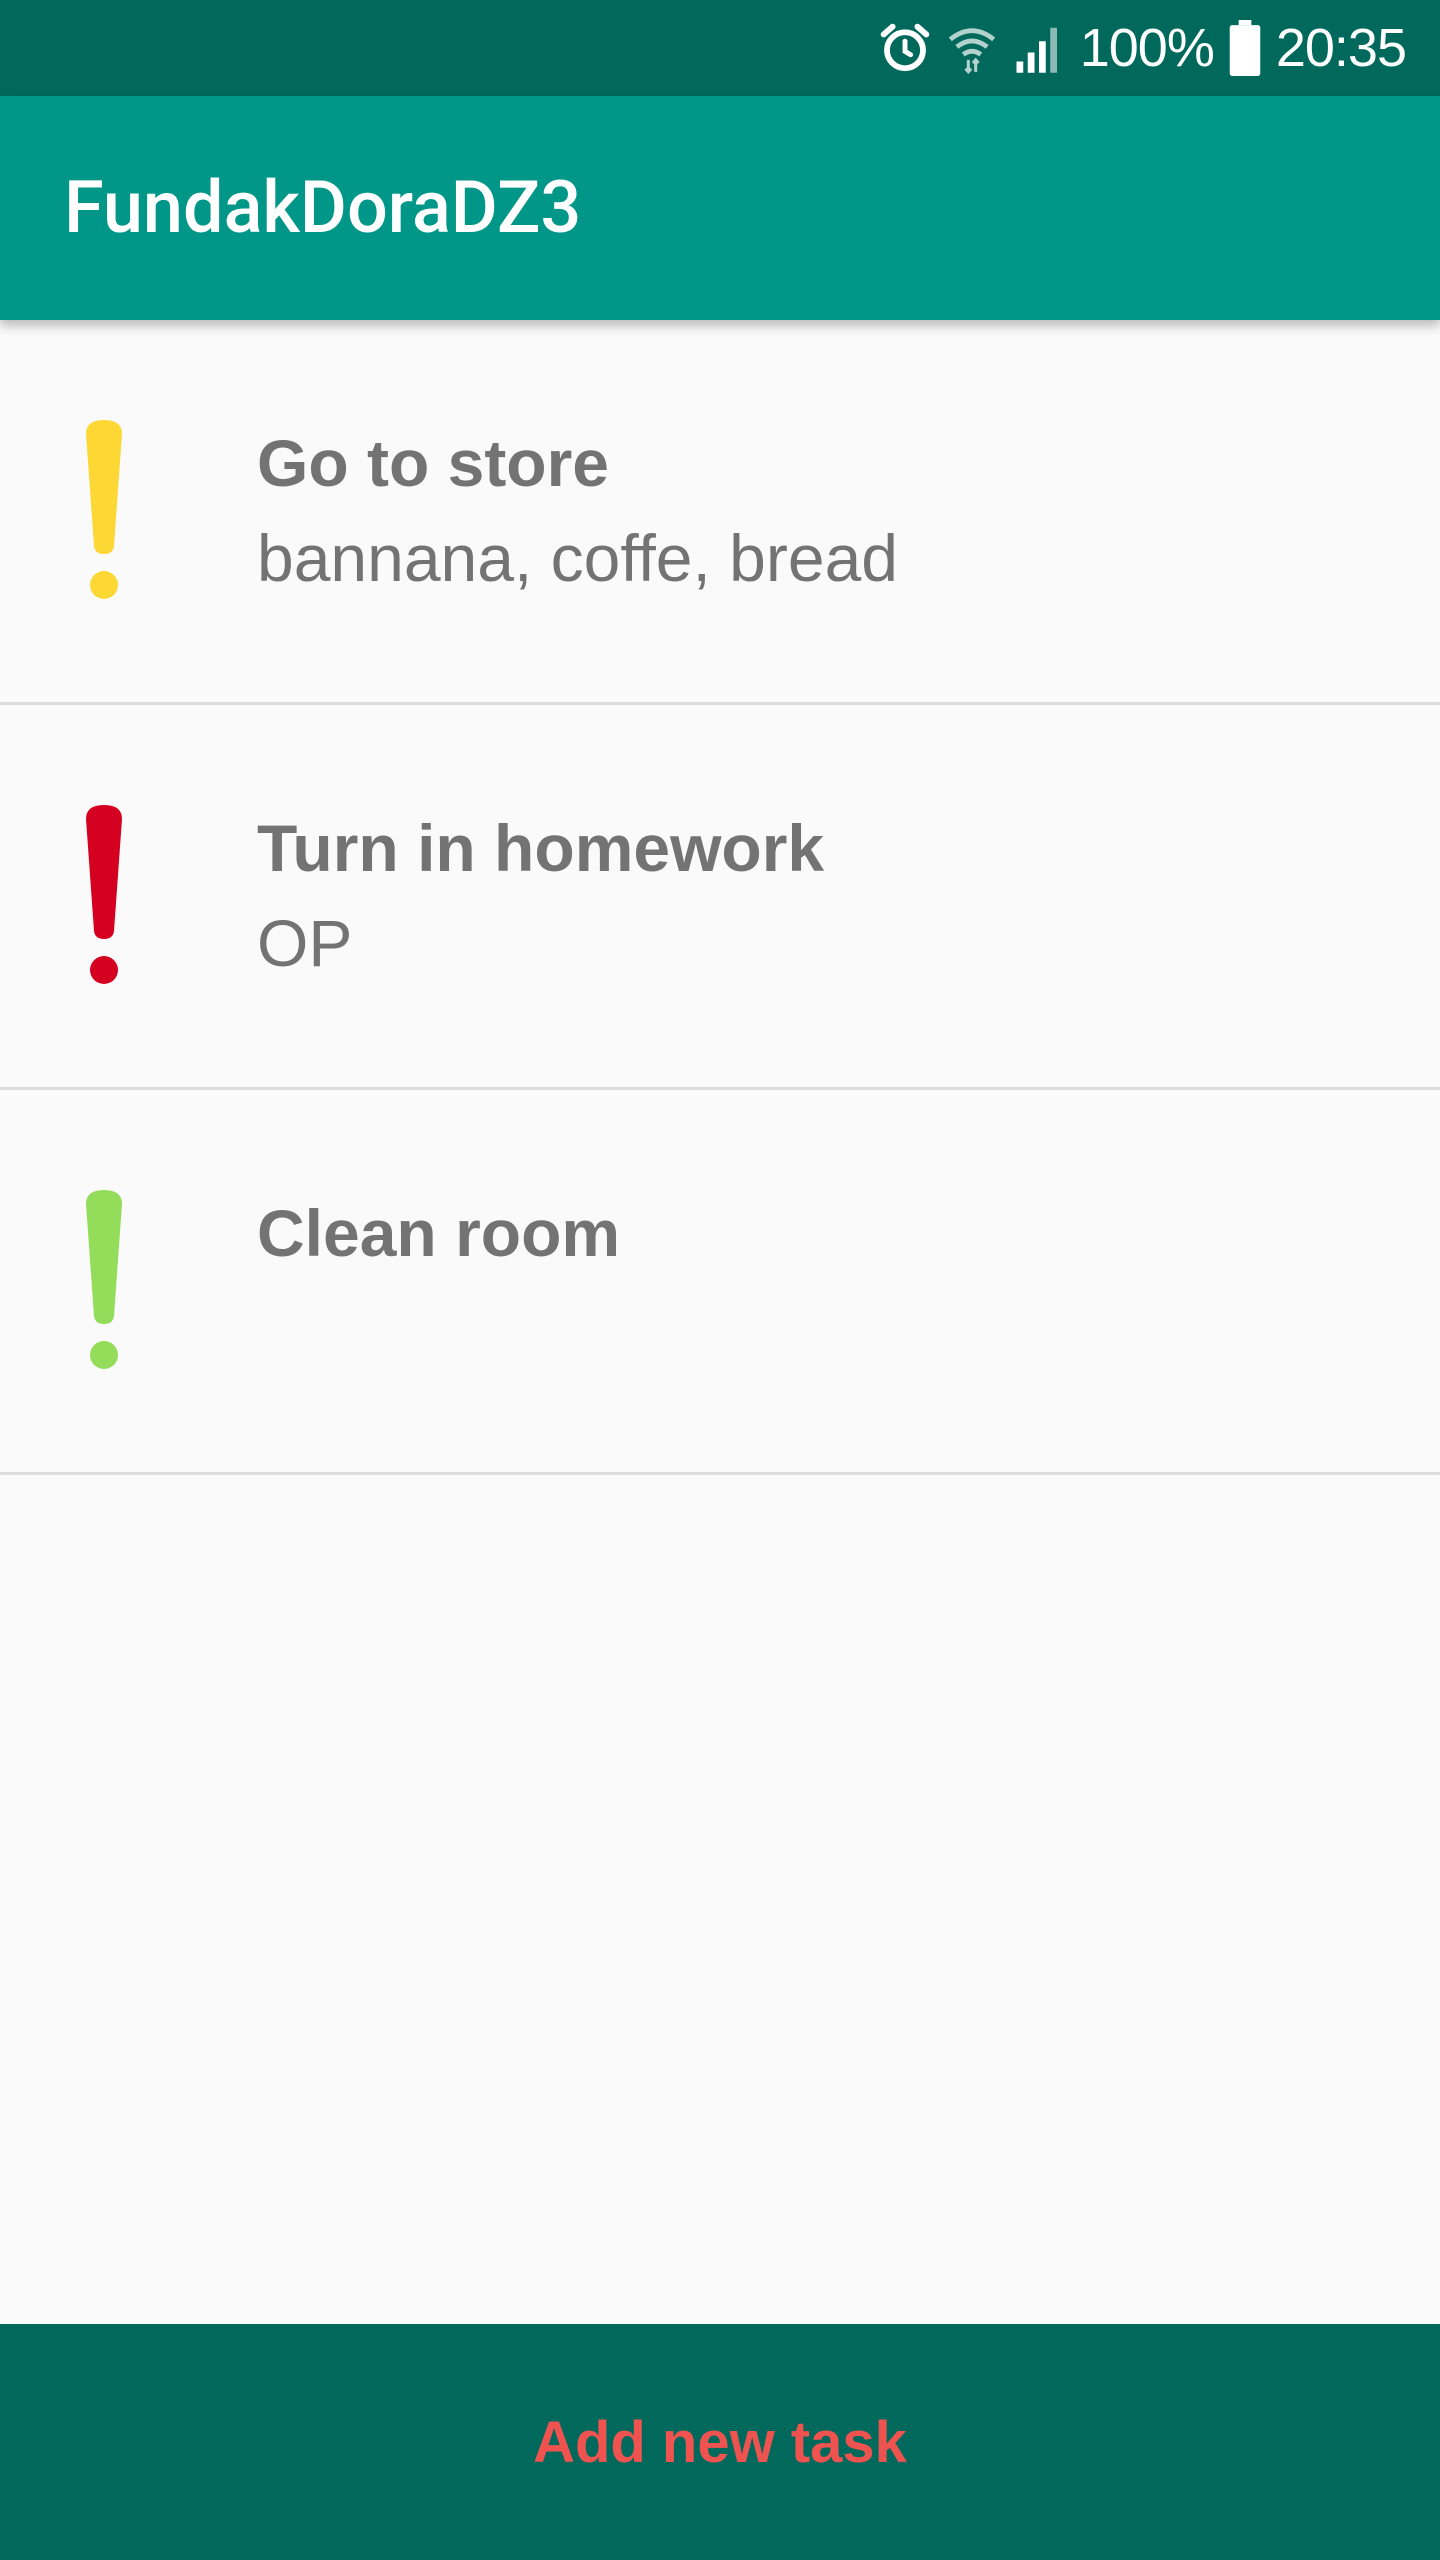 Image resolution: width=1440 pixels, height=2560 pixels. Describe the element at coordinates (1039, 48) in the screenshot. I see `cellular-signal-icon` at that location.